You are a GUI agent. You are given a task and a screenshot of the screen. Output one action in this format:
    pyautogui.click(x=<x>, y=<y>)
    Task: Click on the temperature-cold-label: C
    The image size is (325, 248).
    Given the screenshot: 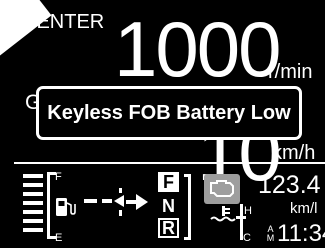 What is the action you would take?
    pyautogui.click(x=247, y=238)
    